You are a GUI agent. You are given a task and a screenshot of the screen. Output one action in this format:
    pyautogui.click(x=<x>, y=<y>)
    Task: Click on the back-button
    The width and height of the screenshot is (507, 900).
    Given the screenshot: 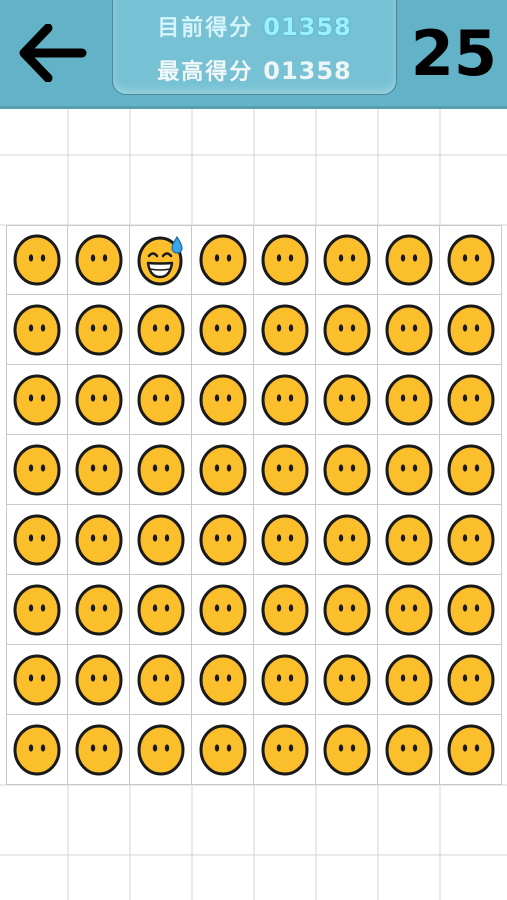 What is the action you would take?
    pyautogui.click(x=53, y=53)
    